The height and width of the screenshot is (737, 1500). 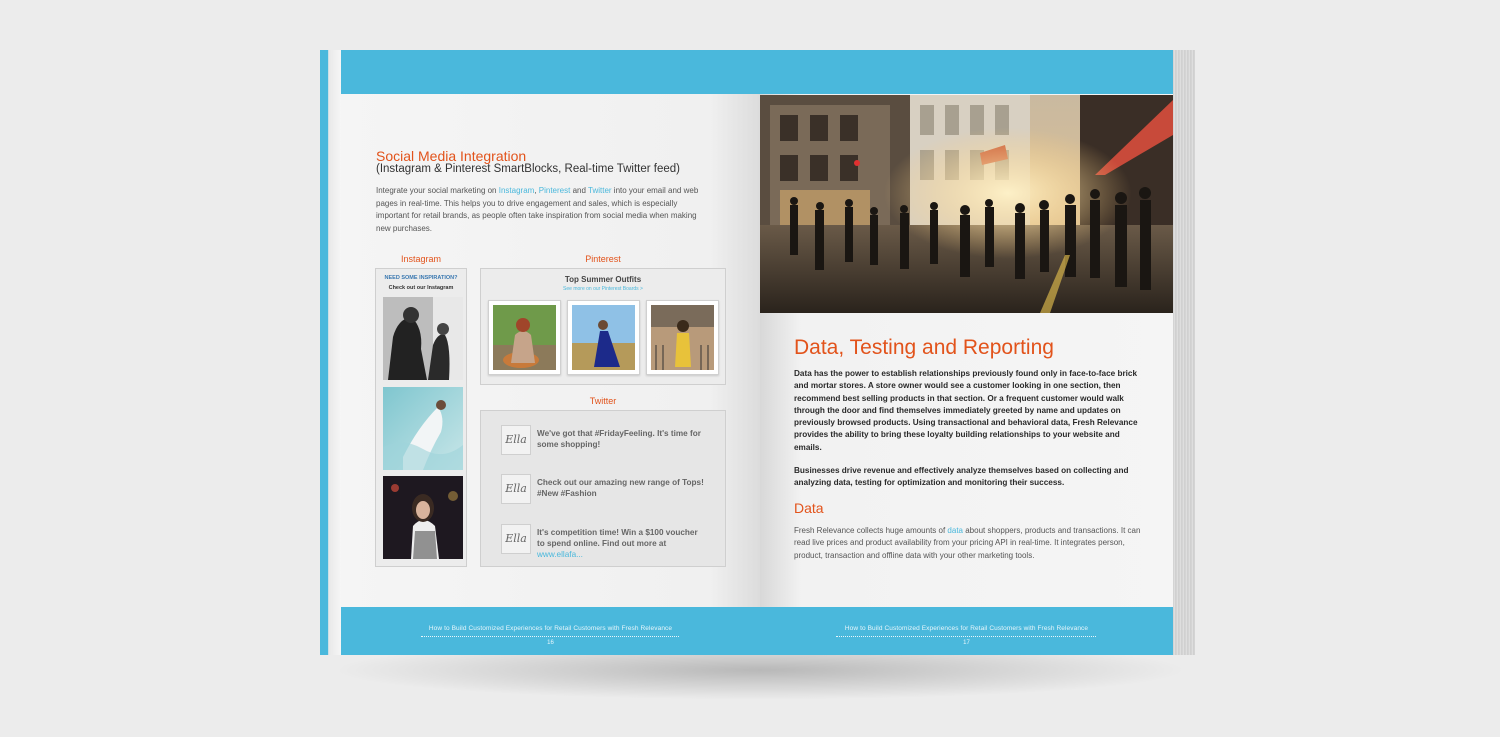 I want to click on instagram-photo-woman, so click(x=423, y=517).